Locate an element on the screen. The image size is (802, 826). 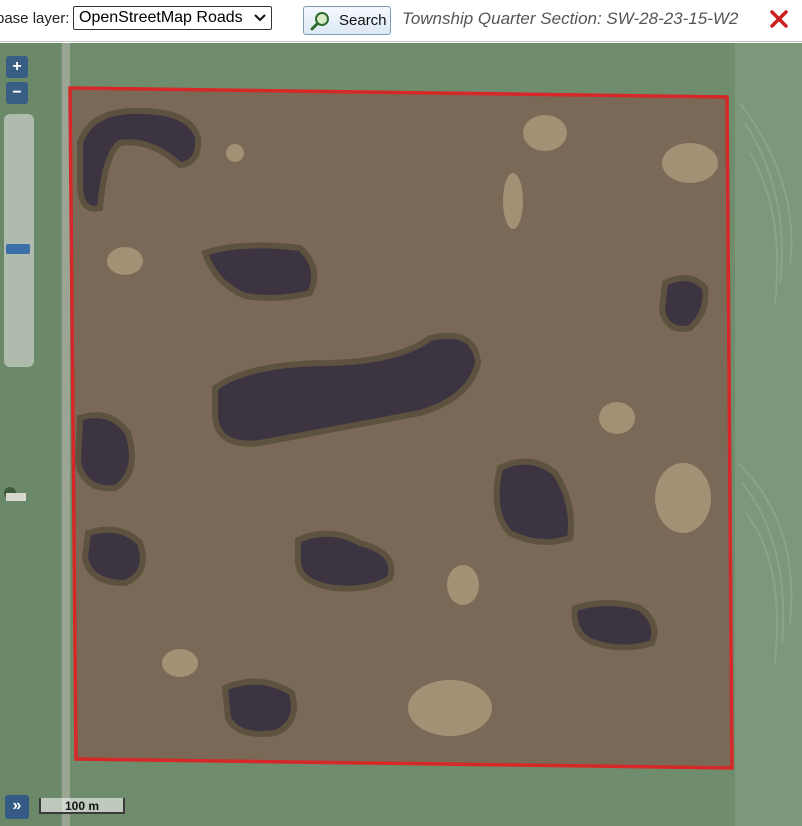
zoom-in-button: + is located at coordinates (17, 67).